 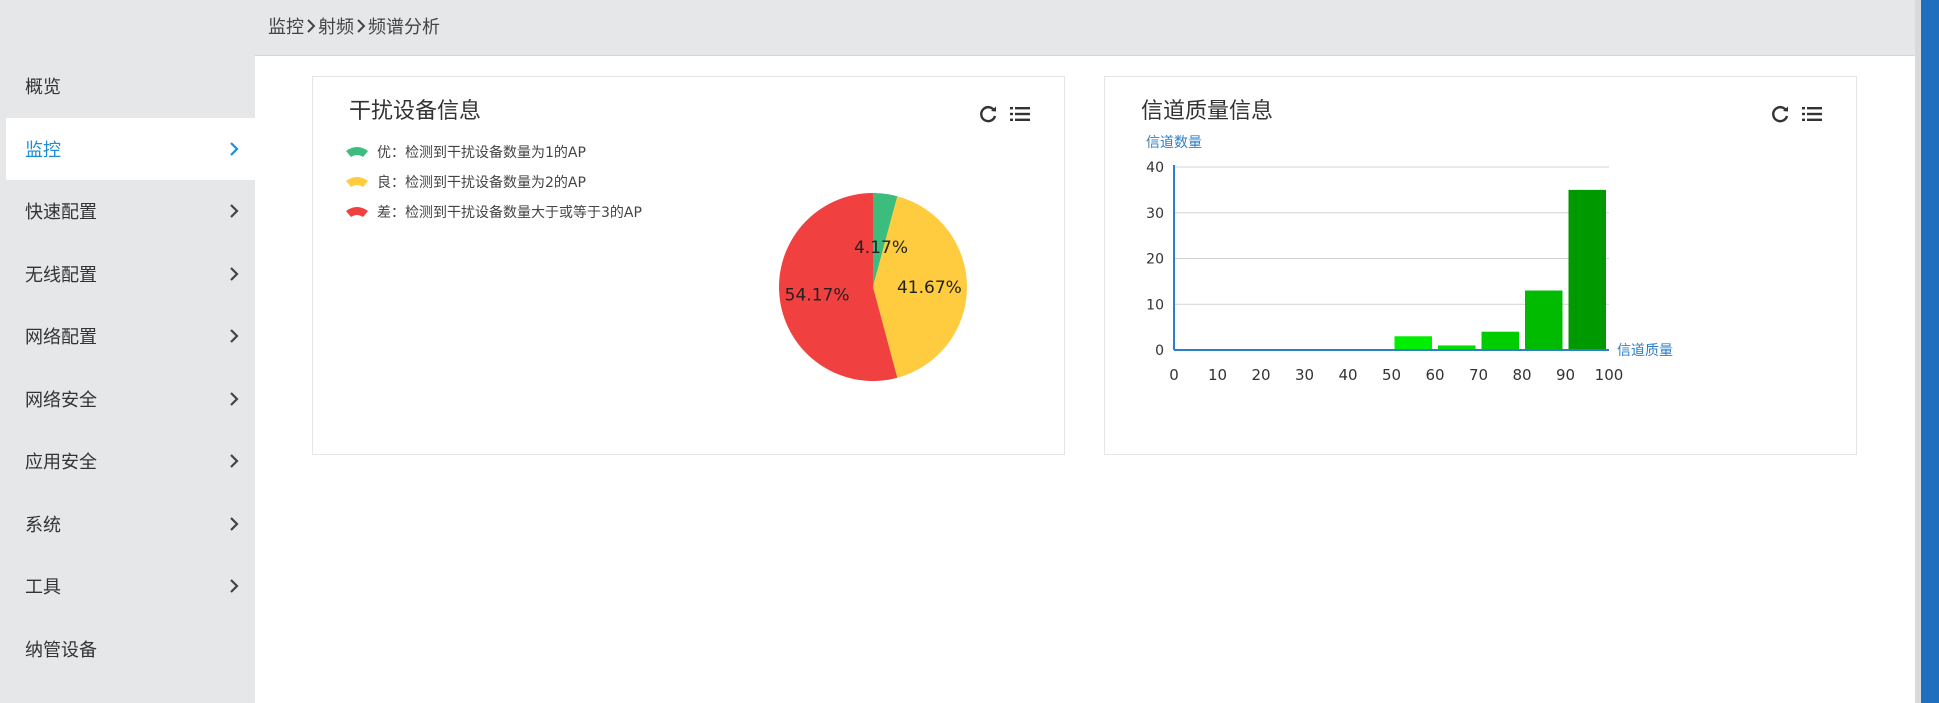 I want to click on y-tick-label: 0, so click(x=1159, y=351).